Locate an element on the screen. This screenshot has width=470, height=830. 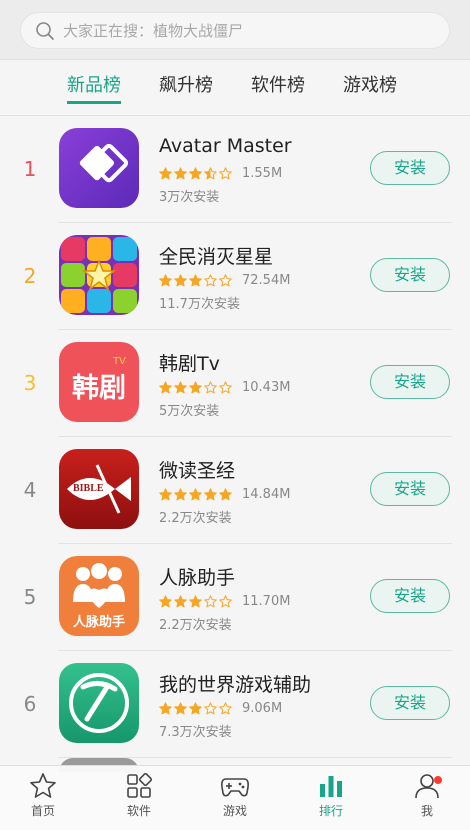
nav-ranking: 排行 is located at coordinates (331, 795).